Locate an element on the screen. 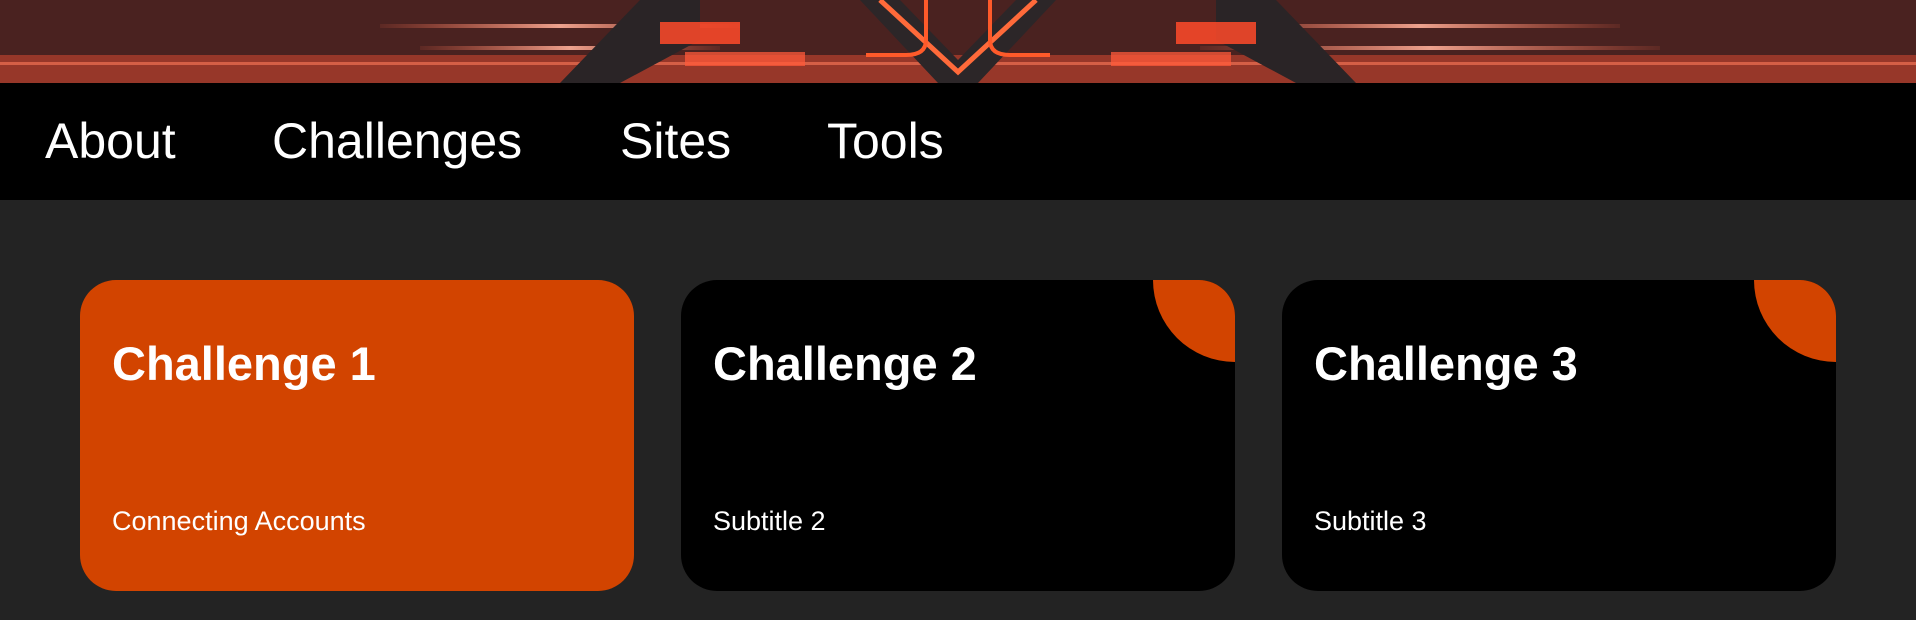 This screenshot has height=620, width=1916. nav-item-sites: Sites is located at coordinates (675, 141).